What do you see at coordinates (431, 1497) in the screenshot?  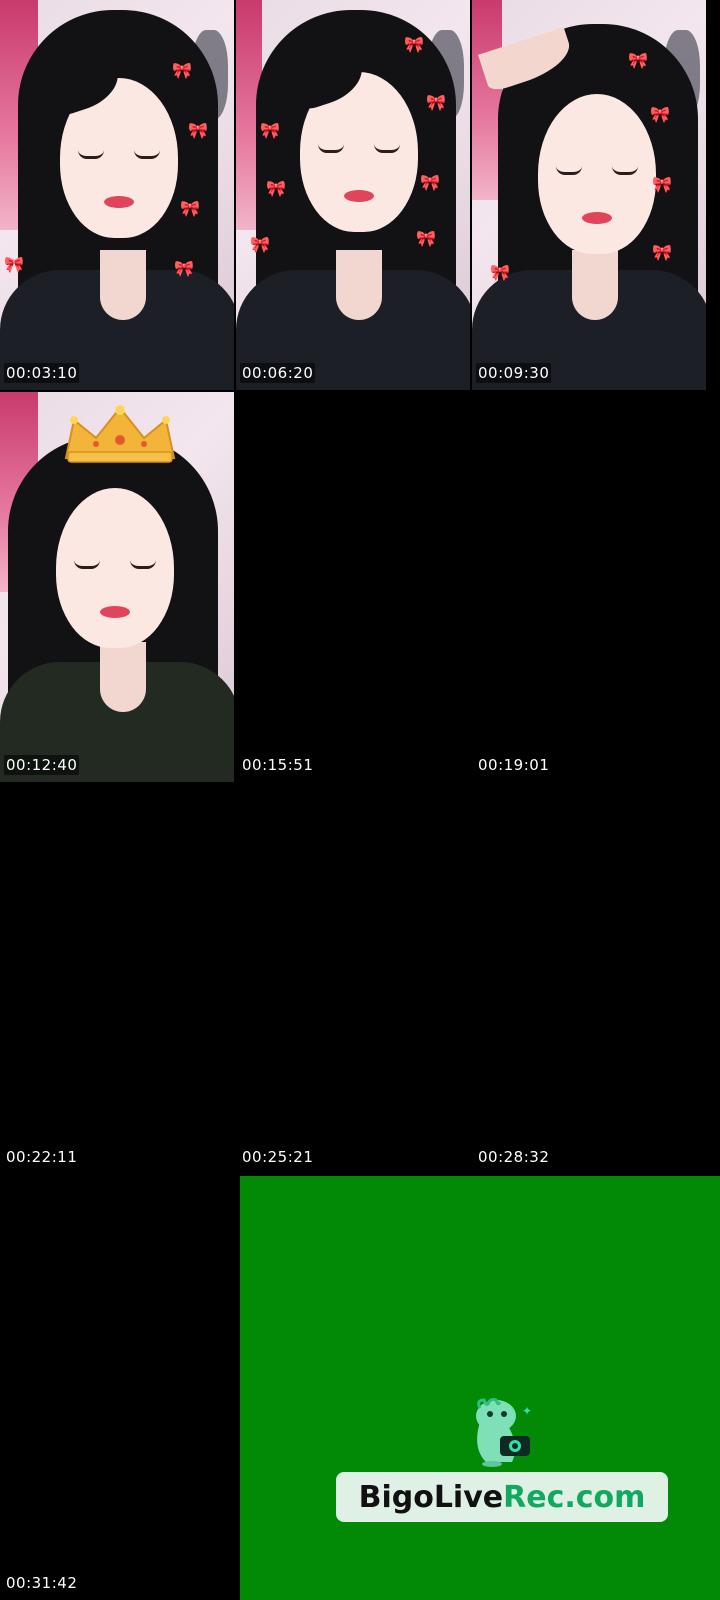 I see `brand-name-part1: BigoLive` at bounding box center [431, 1497].